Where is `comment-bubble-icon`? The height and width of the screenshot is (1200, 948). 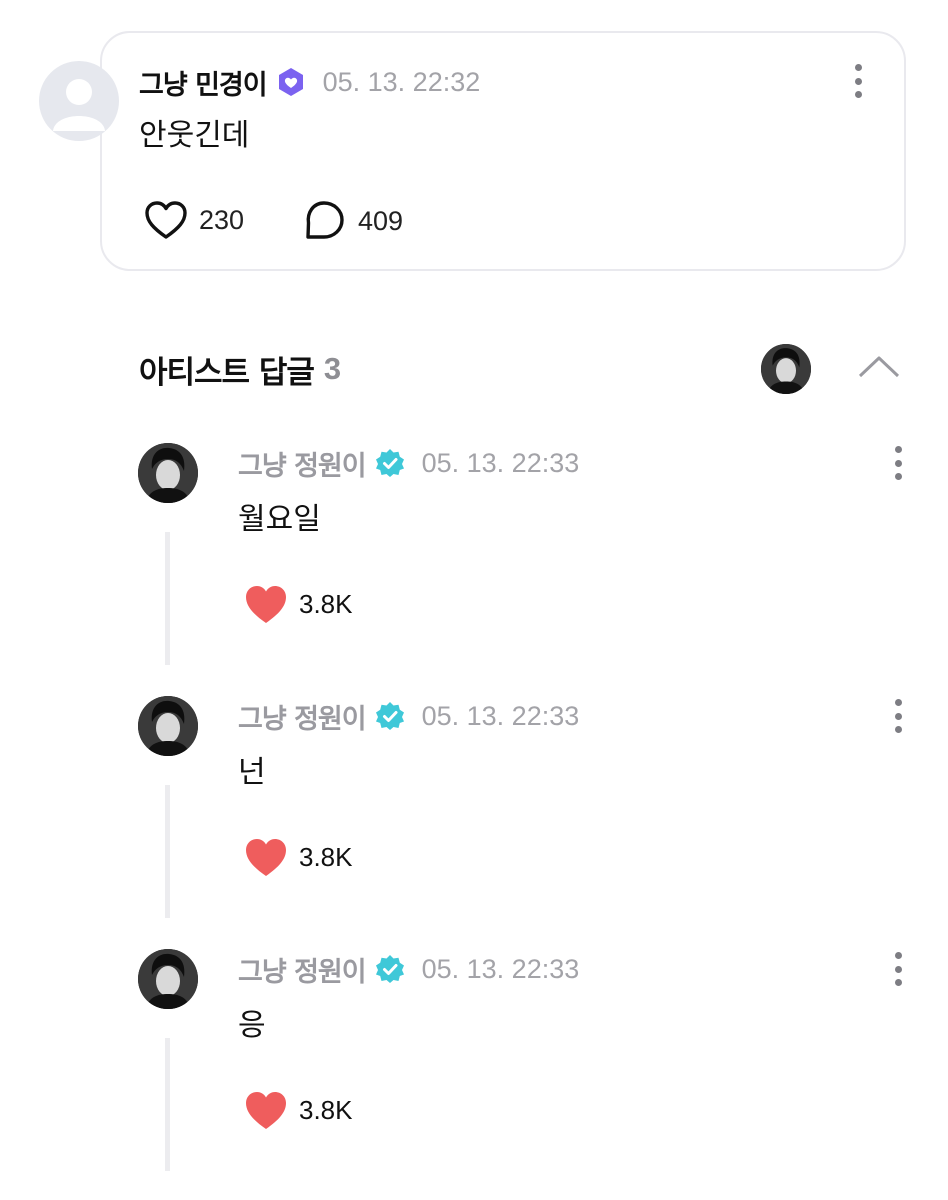 comment-bubble-icon is located at coordinates (325, 220).